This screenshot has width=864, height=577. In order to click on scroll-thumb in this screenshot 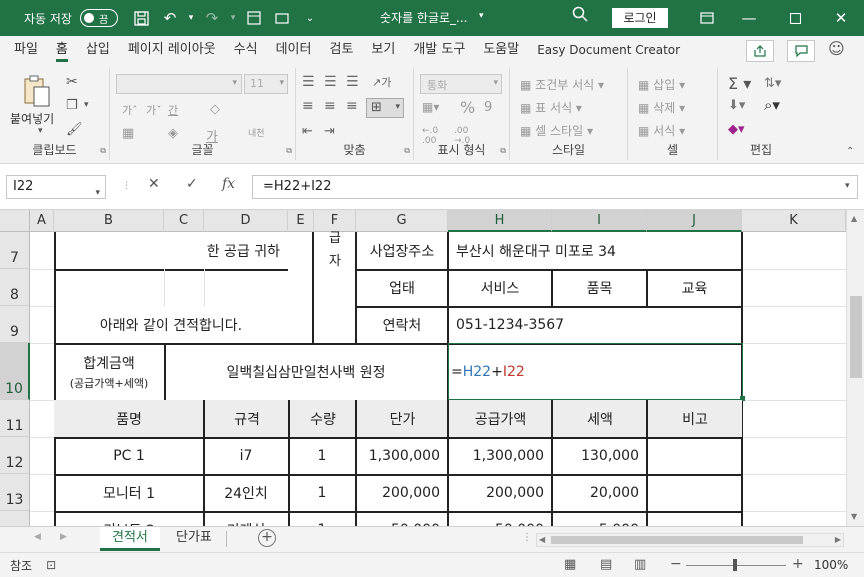, I will do `click(856, 337)`.